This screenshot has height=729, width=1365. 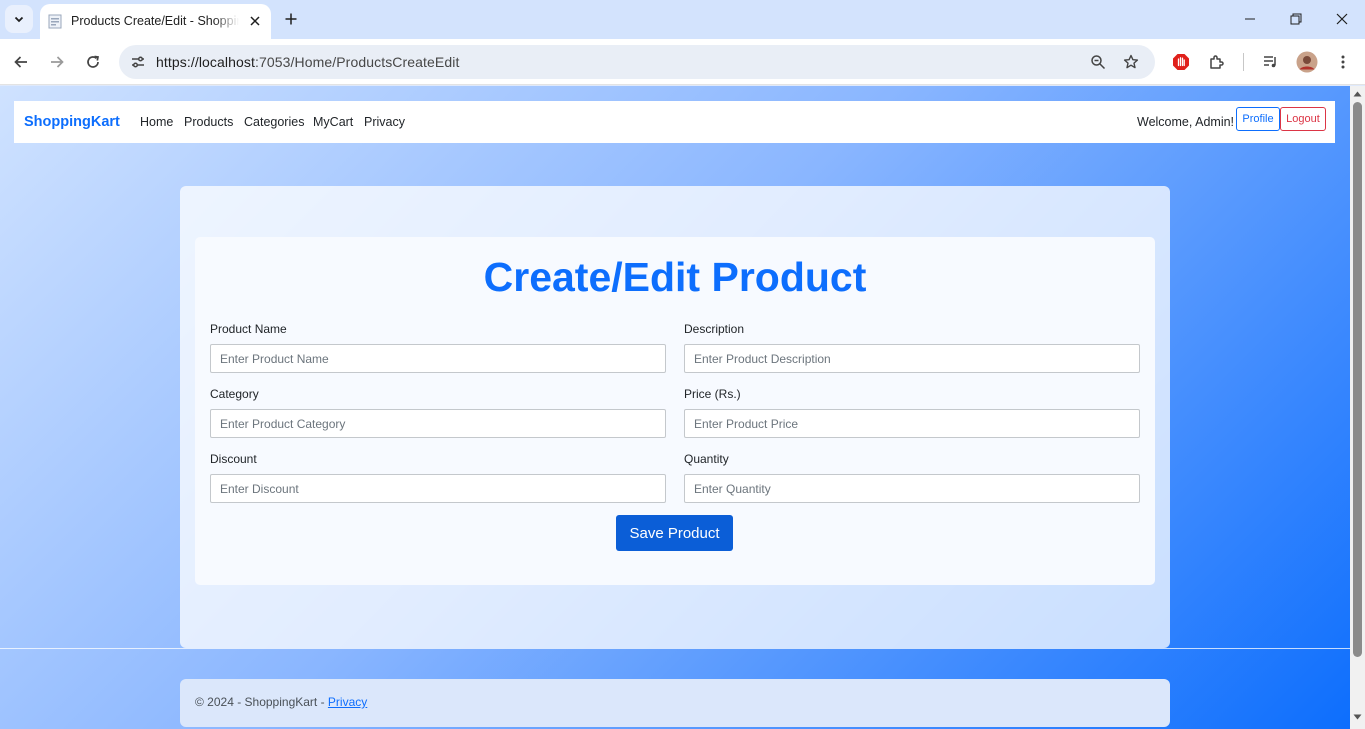 I want to click on page-scrollbar, so click(x=1357, y=407).